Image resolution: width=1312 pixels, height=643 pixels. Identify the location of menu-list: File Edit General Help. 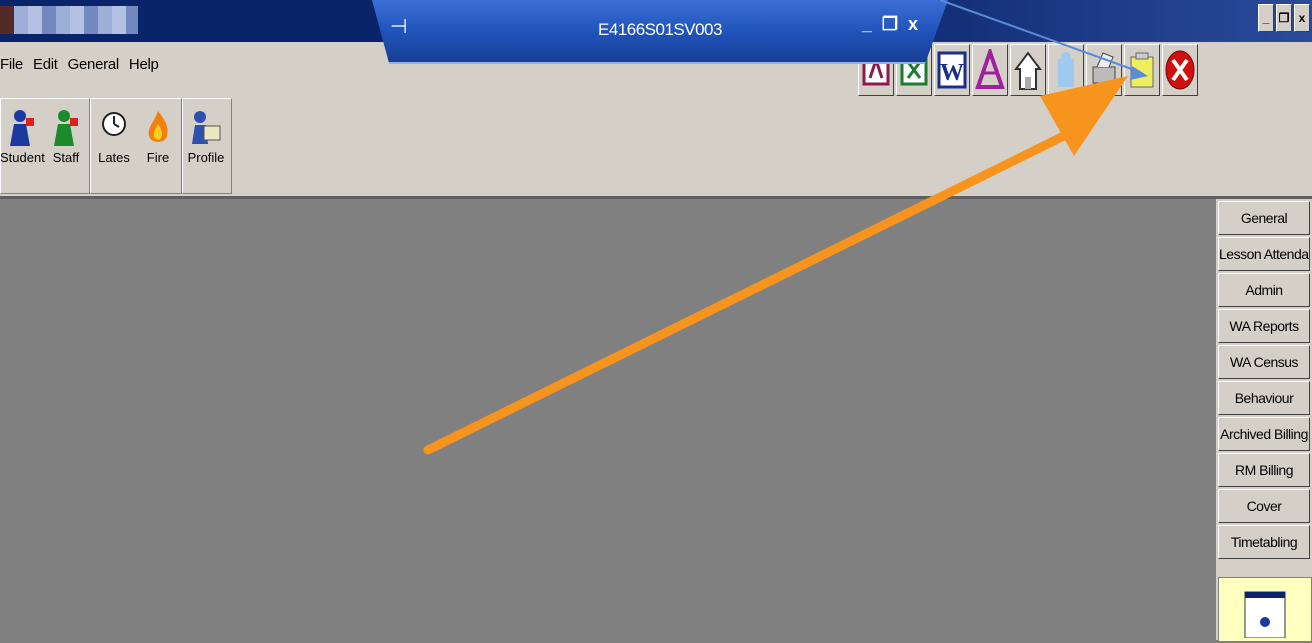
(79, 64).